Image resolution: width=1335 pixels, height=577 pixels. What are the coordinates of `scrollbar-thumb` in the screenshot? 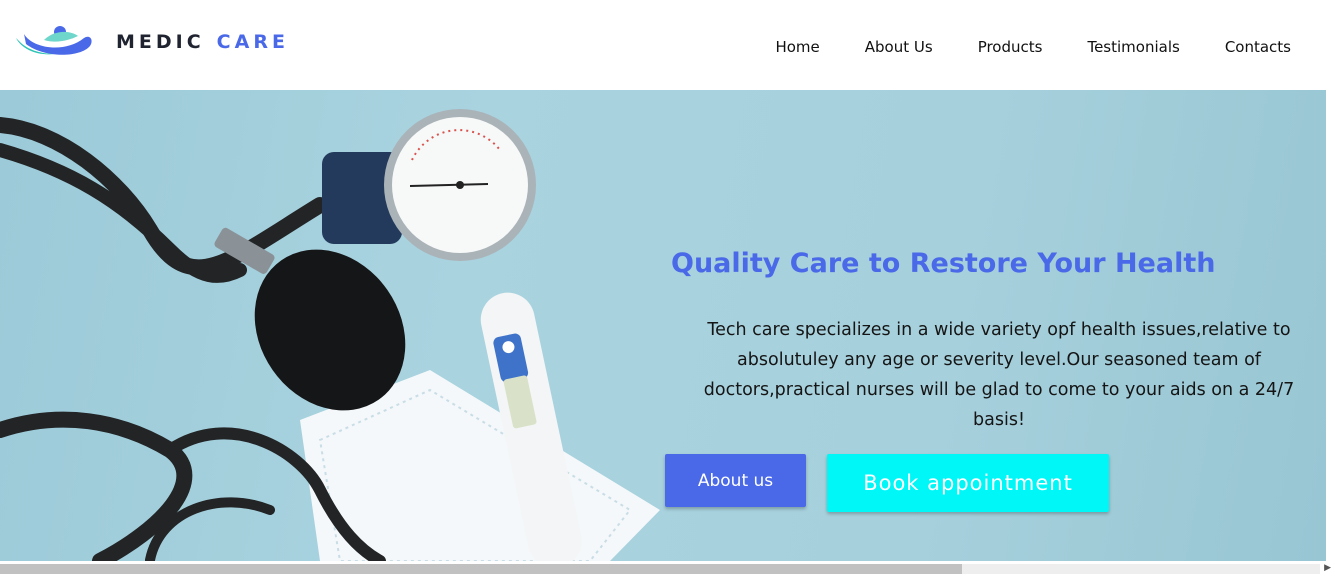 It's located at (481, 569).